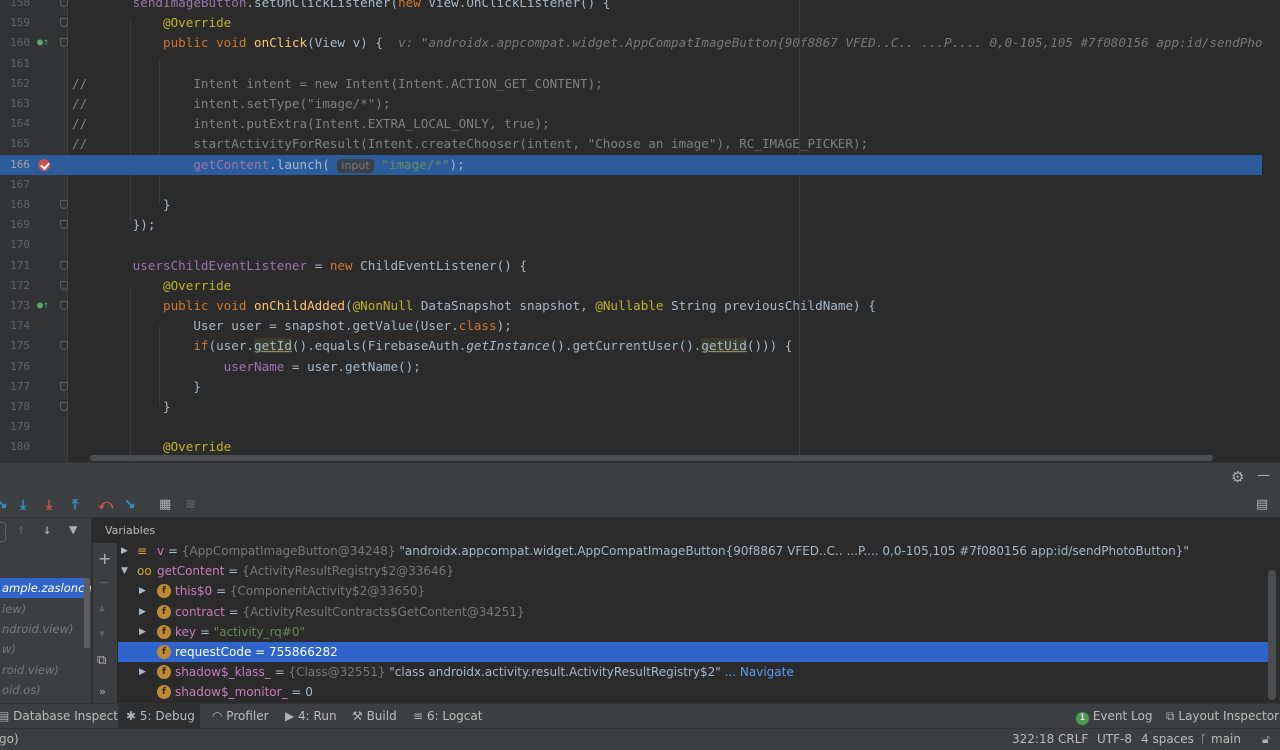 This screenshot has width=1280, height=750. Describe the element at coordinates (15, 144) in the screenshot. I see `line-number: 165` at that location.